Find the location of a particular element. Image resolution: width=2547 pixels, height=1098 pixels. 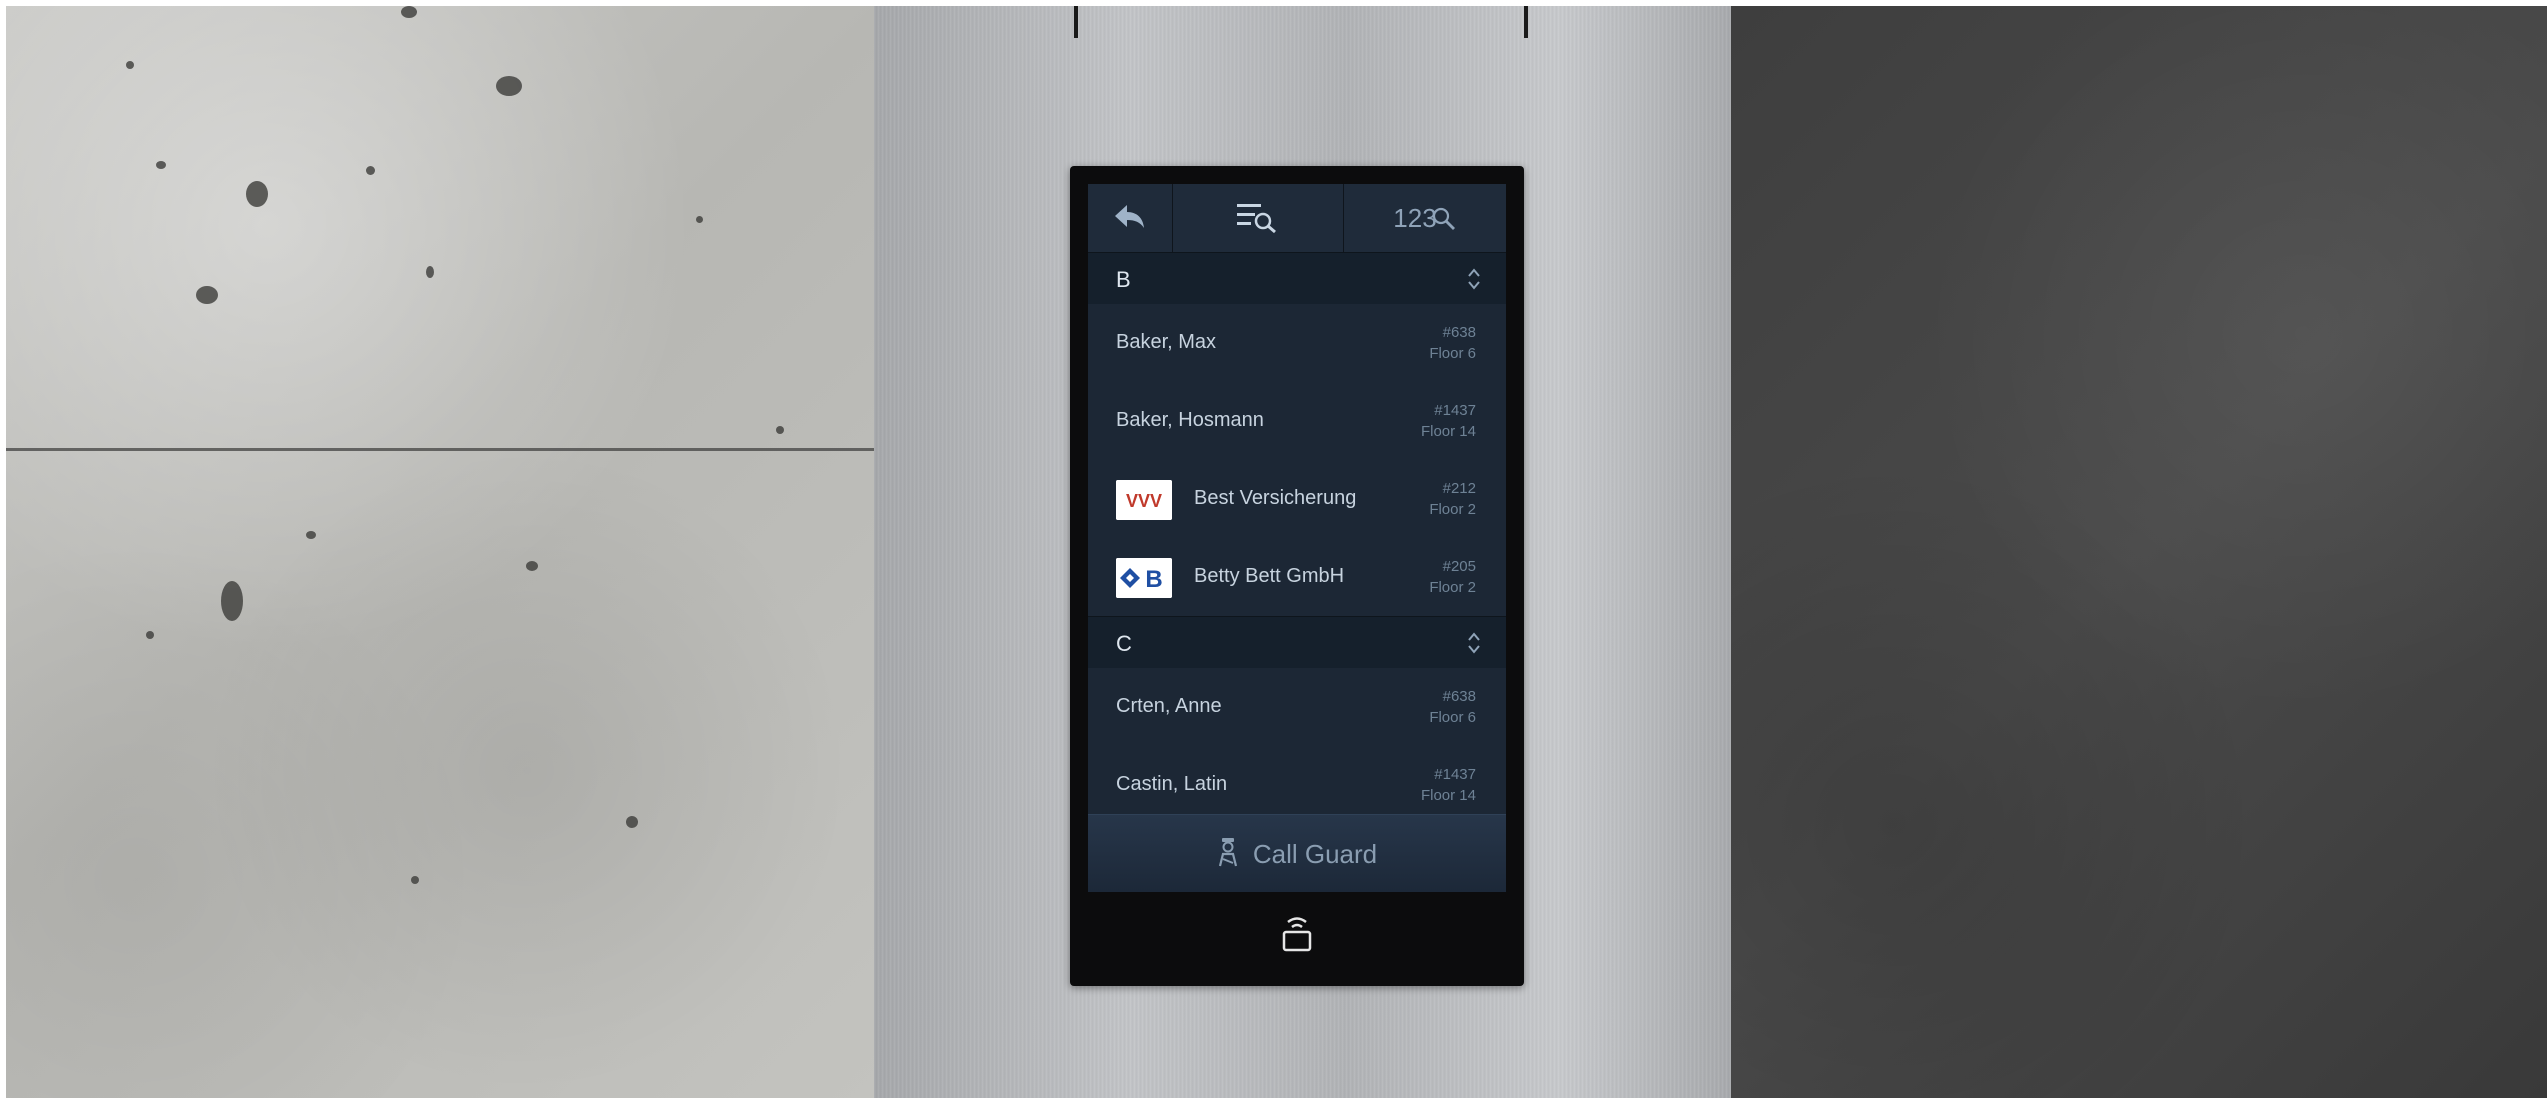

back-button is located at coordinates (1130, 218).